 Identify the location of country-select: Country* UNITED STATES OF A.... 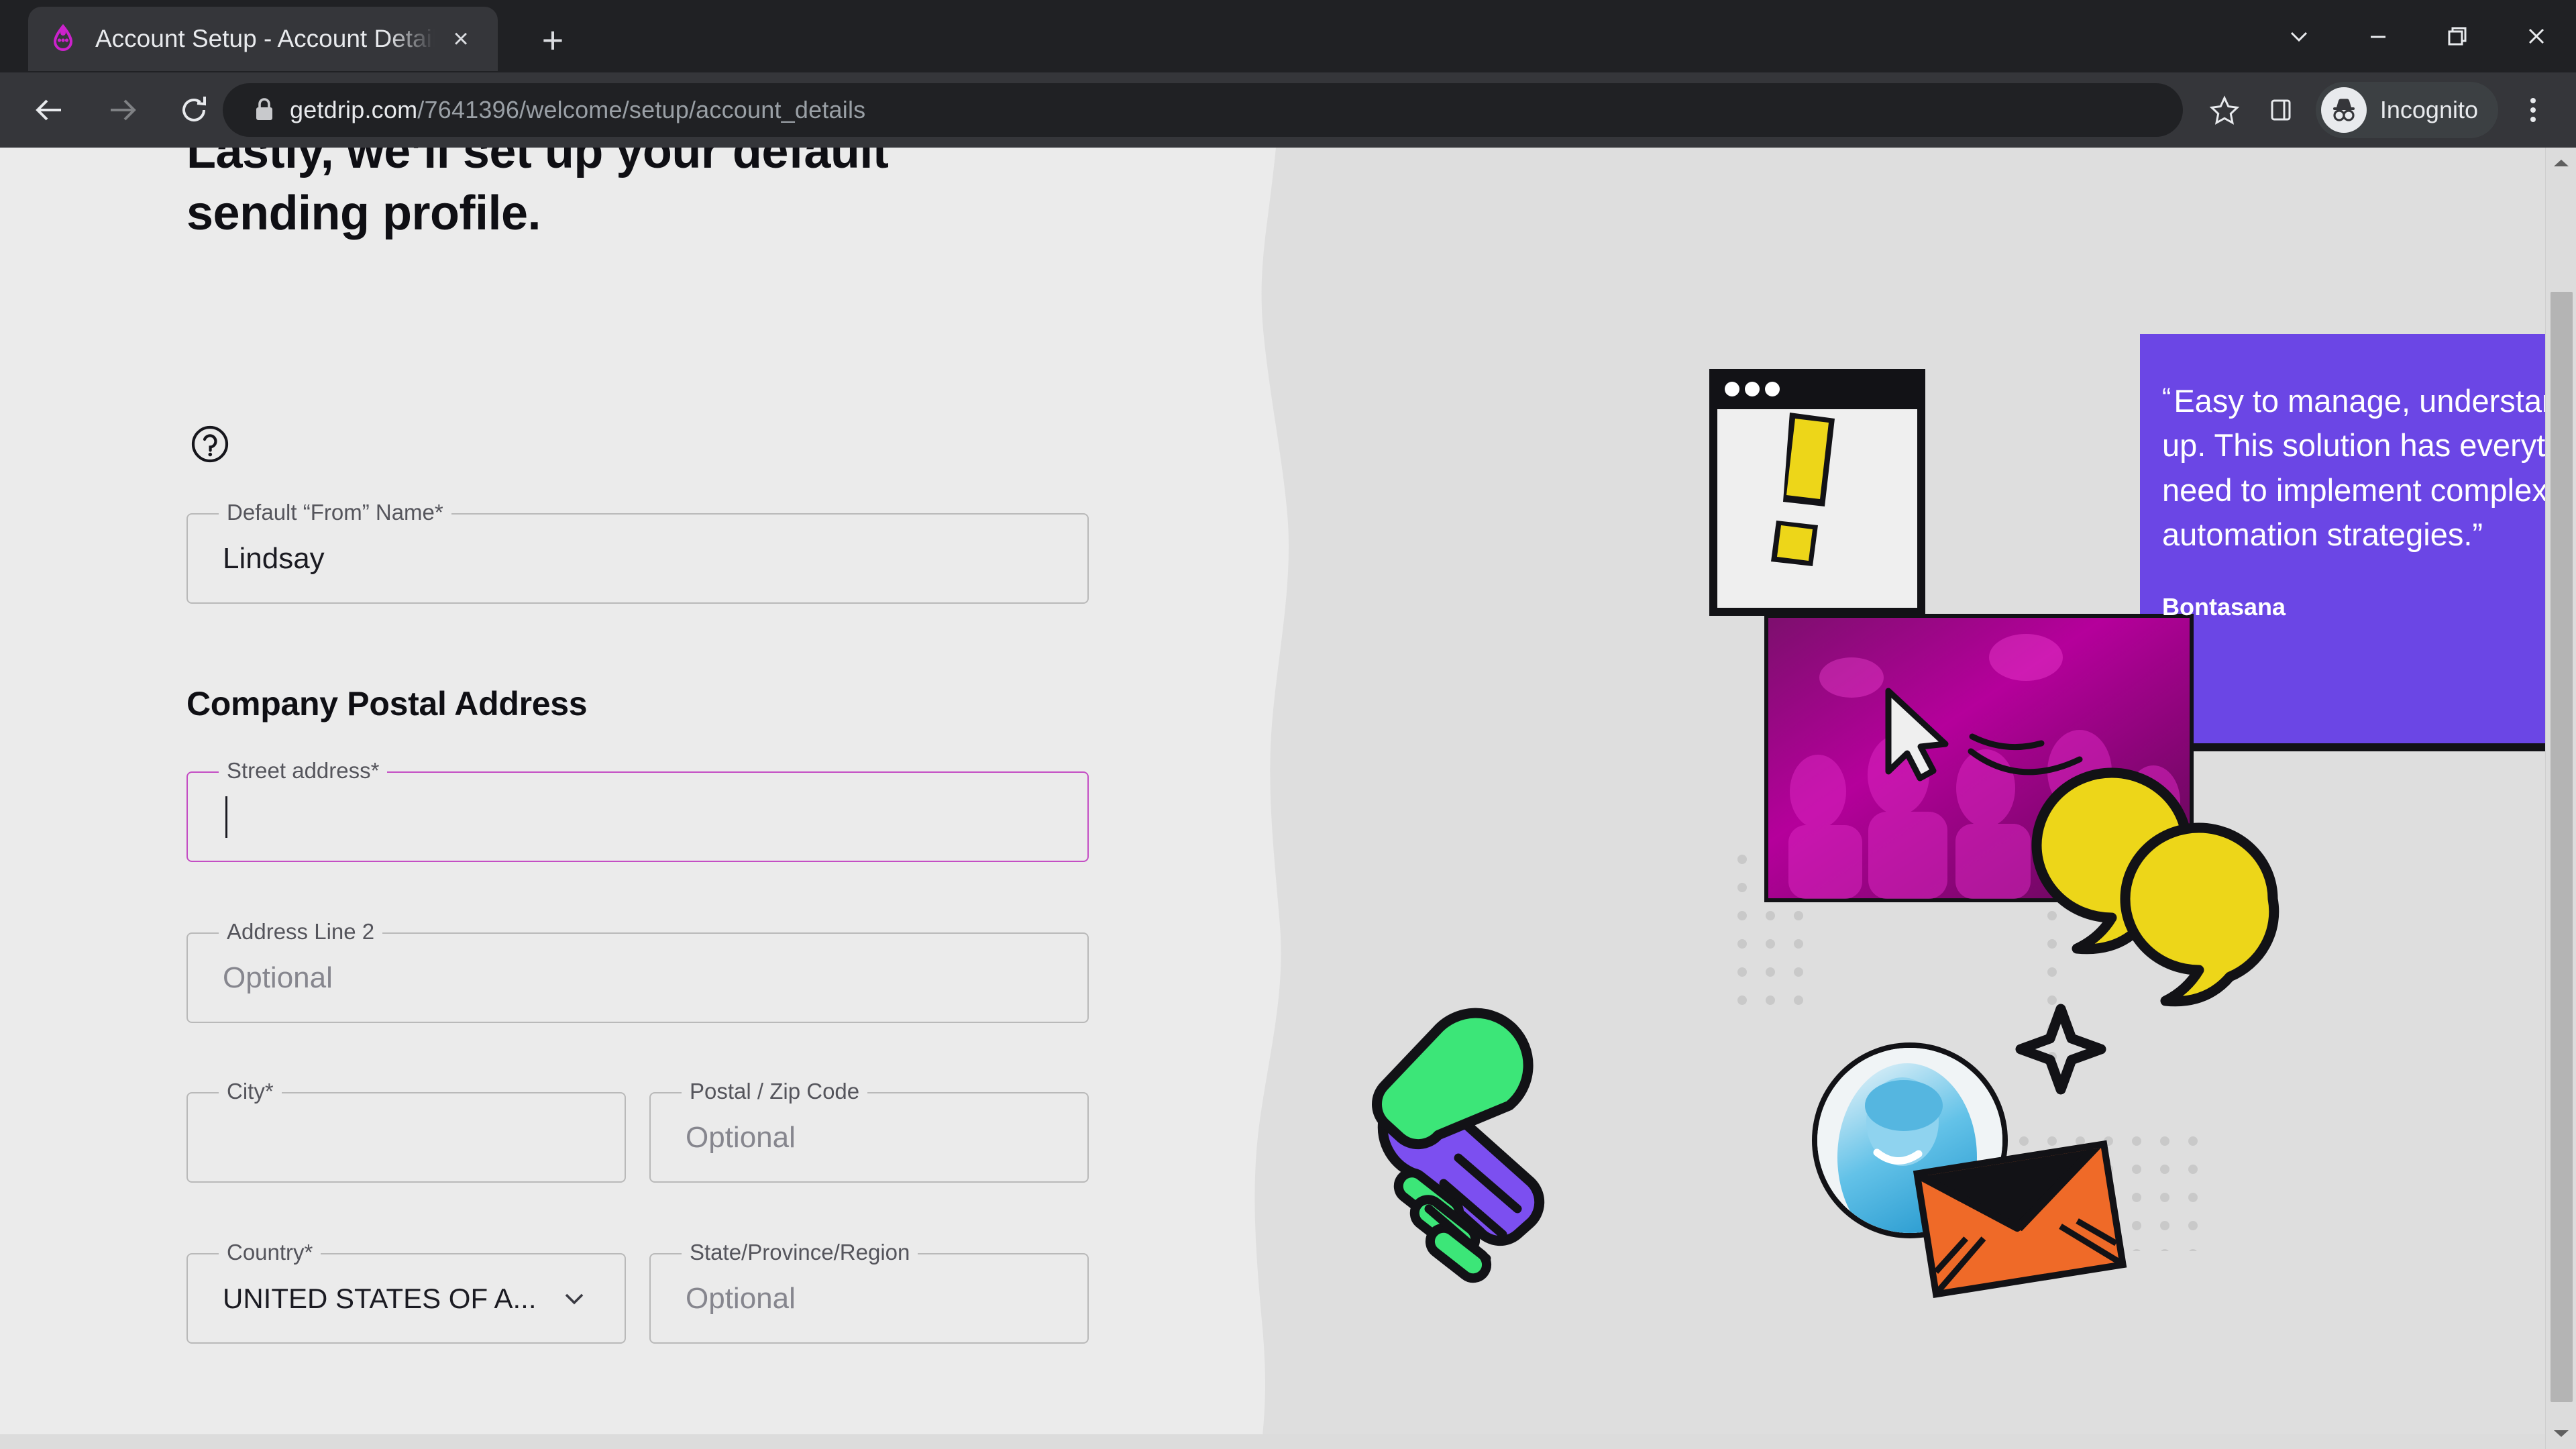
(406, 1292).